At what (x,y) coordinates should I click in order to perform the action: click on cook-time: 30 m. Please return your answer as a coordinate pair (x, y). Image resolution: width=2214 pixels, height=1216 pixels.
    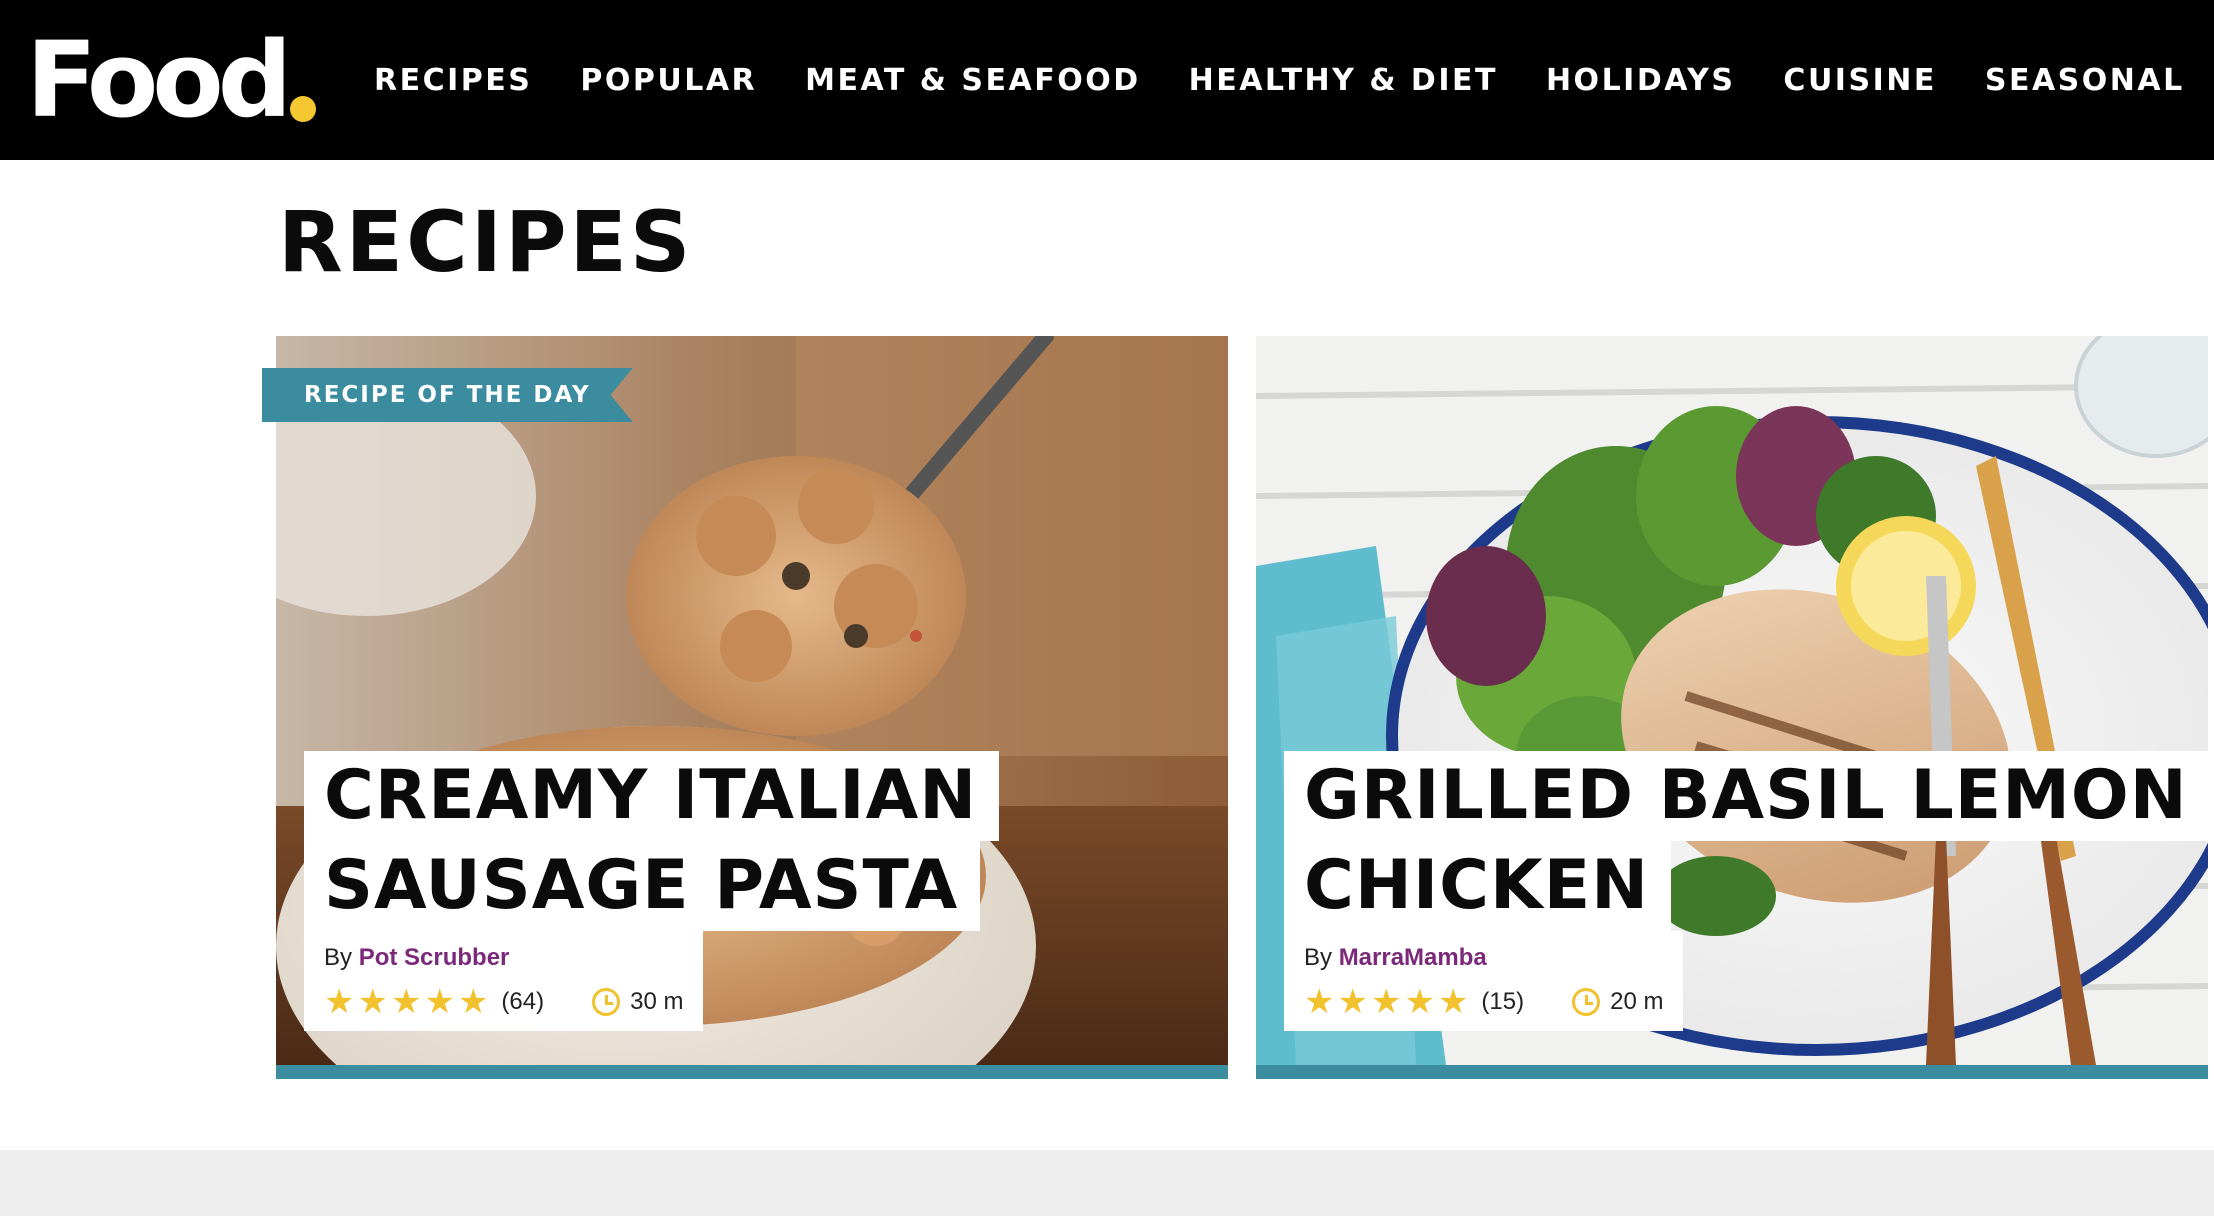
    Looking at the image, I should click on (657, 1001).